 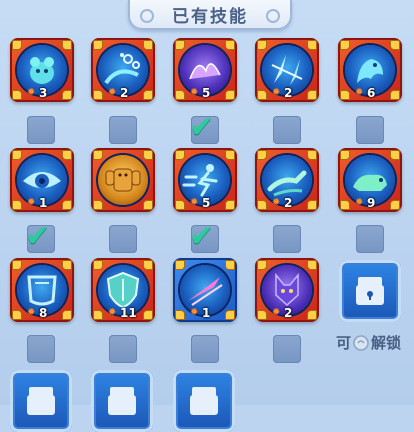 What do you see at coordinates (273, 16) in the screenshot?
I see `swirl-decoration-right-icon` at bounding box center [273, 16].